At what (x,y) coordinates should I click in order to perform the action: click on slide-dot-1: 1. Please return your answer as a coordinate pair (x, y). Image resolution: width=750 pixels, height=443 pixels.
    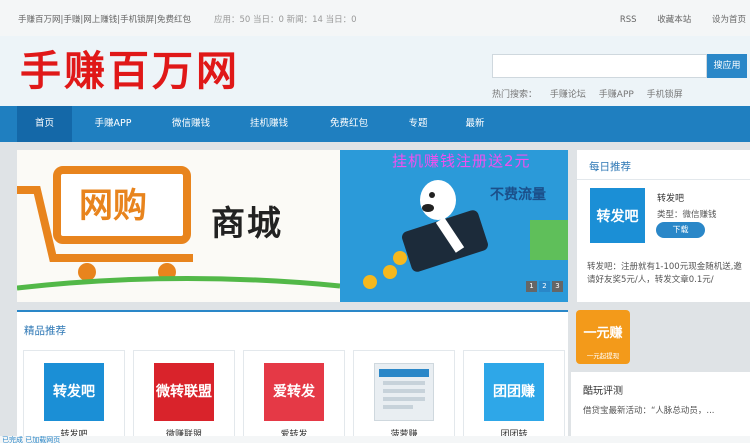
    Looking at the image, I should click on (531, 286).